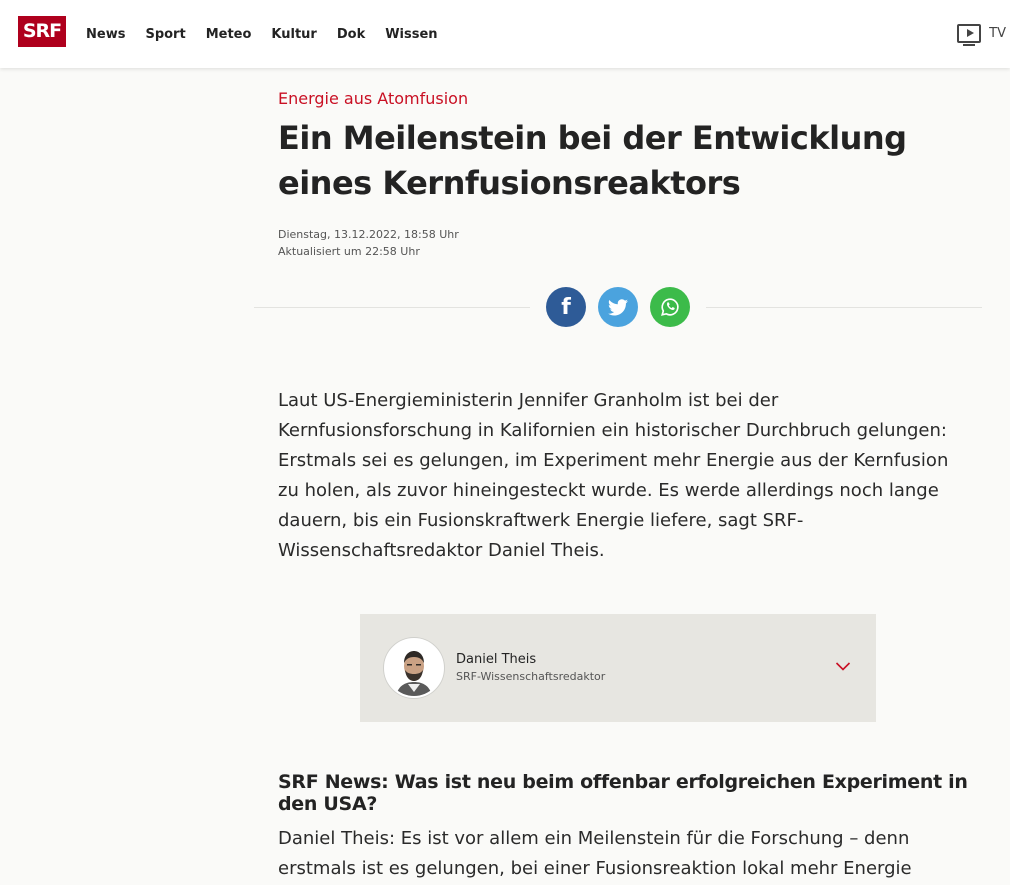 Image resolution: width=1010 pixels, height=885 pixels. I want to click on twitter-icon, so click(618, 306).